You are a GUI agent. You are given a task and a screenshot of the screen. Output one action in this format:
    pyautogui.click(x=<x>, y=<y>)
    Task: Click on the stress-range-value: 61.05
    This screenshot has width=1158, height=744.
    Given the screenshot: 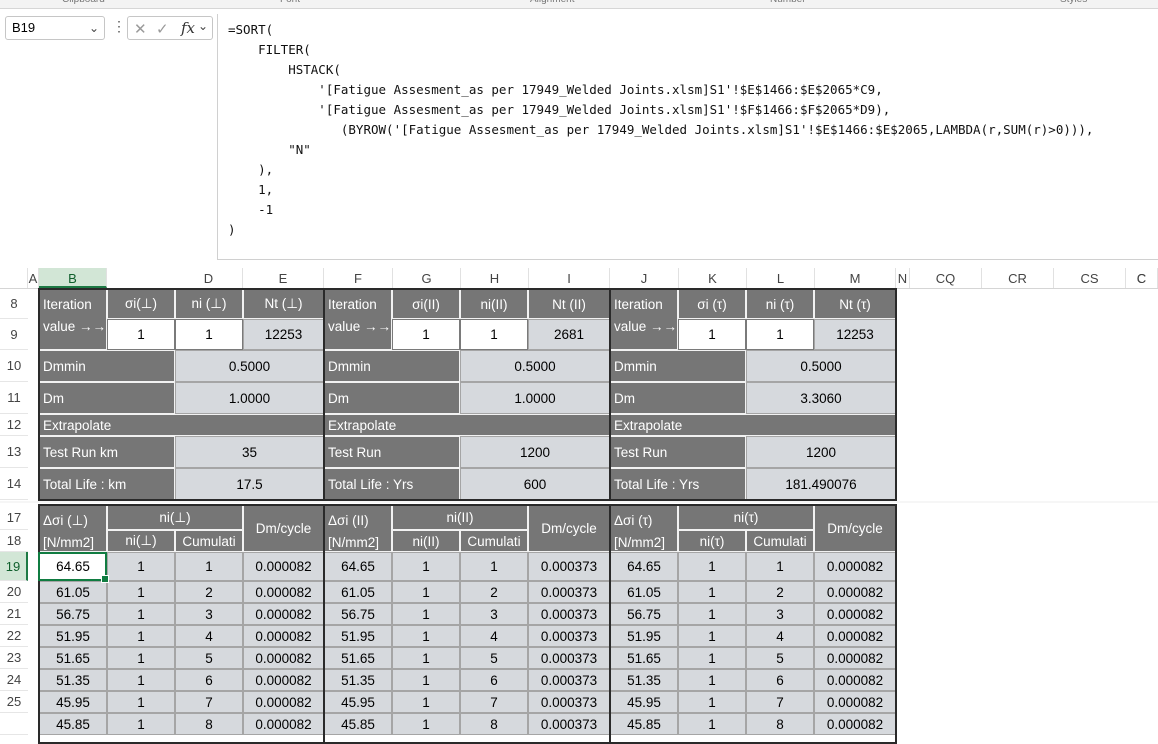 What is the action you would take?
    pyautogui.click(x=358, y=592)
    